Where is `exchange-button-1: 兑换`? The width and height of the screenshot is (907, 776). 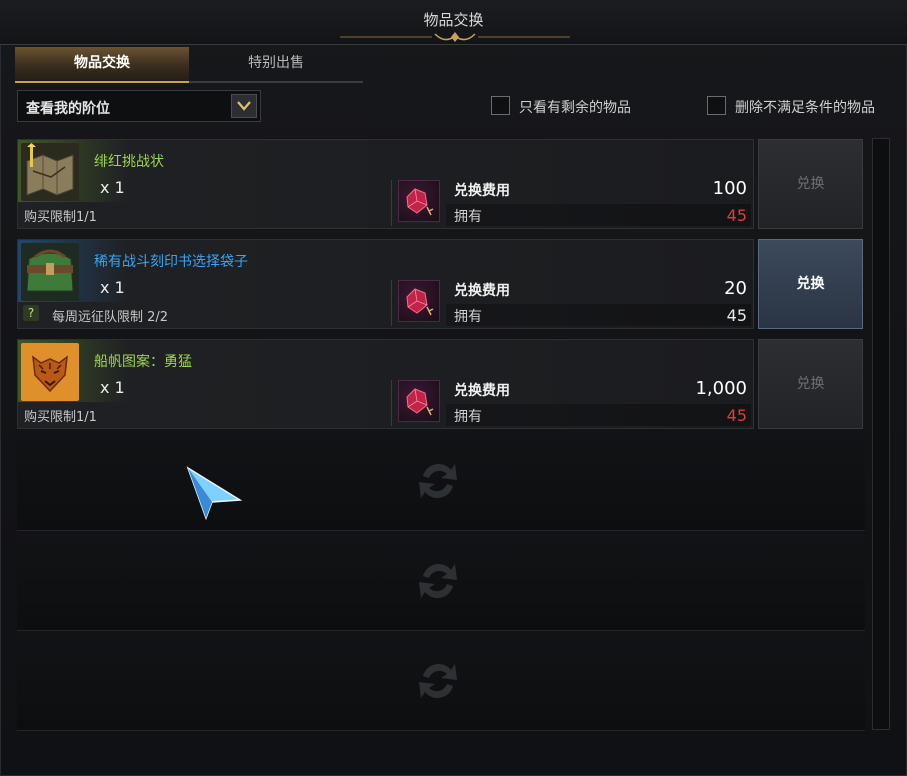
exchange-button-1: 兑换 is located at coordinates (810, 184).